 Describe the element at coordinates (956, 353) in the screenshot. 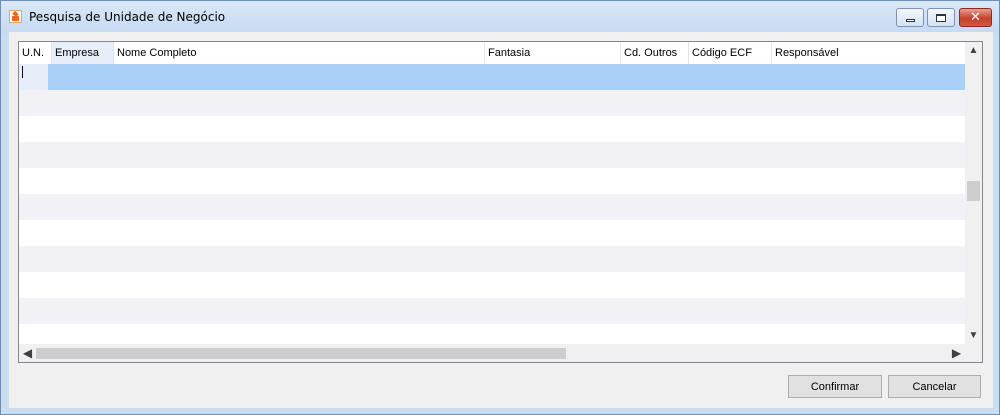

I see `scroll-right-icon: ▶` at that location.